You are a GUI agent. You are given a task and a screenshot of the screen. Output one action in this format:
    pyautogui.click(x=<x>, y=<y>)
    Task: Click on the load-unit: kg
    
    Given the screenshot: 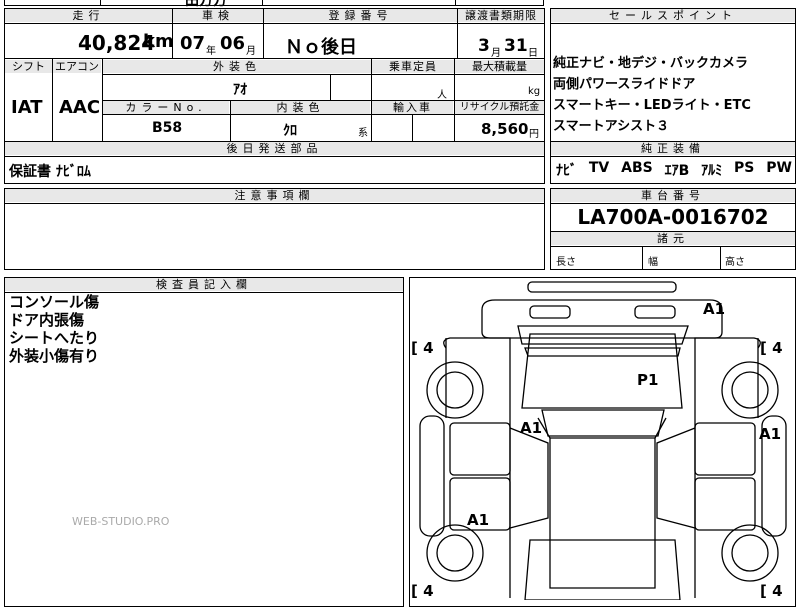 What is the action you would take?
    pyautogui.click(x=534, y=91)
    